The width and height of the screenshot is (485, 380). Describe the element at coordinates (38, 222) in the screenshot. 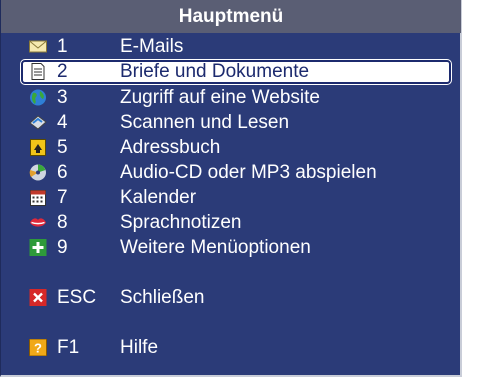

I see `lips-icon` at that location.